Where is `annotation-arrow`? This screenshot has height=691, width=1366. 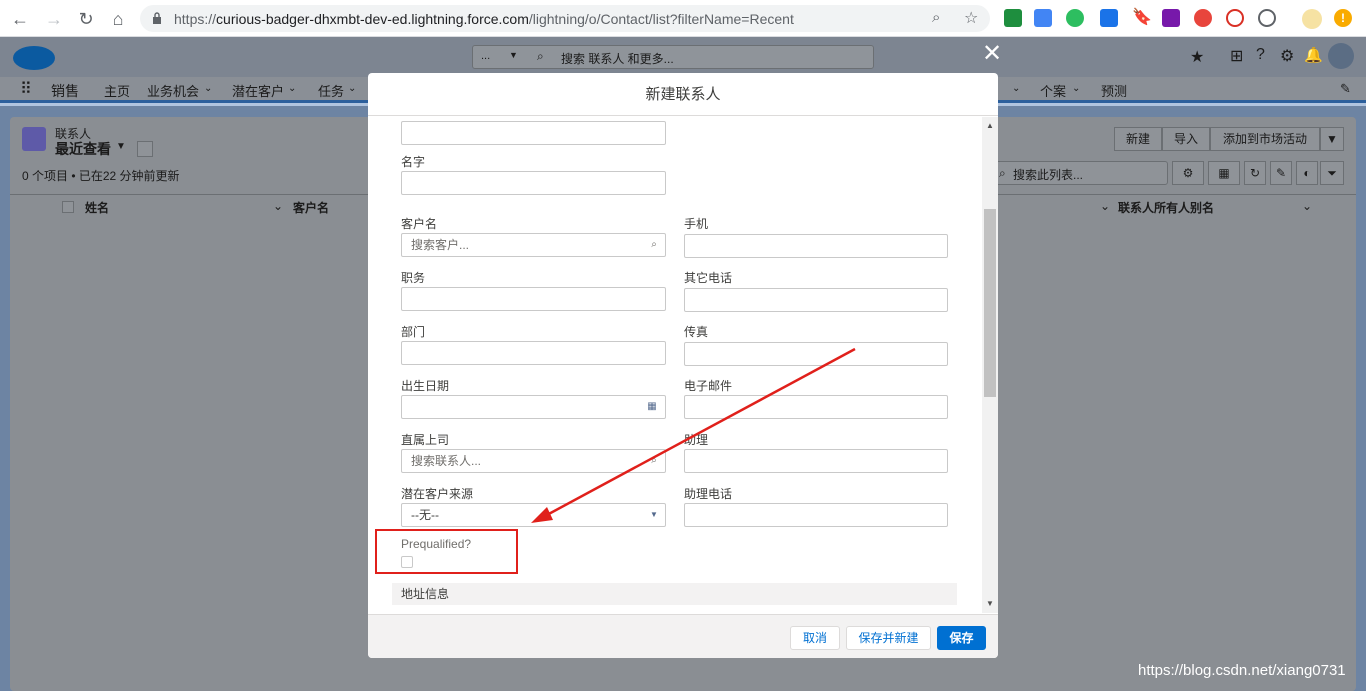 annotation-arrow is located at coordinates (693, 435).